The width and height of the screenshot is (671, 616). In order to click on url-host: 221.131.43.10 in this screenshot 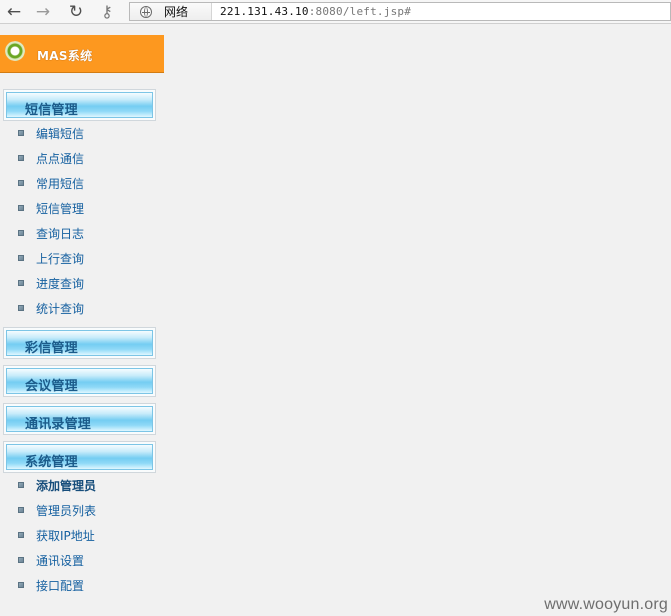, I will do `click(264, 11)`.